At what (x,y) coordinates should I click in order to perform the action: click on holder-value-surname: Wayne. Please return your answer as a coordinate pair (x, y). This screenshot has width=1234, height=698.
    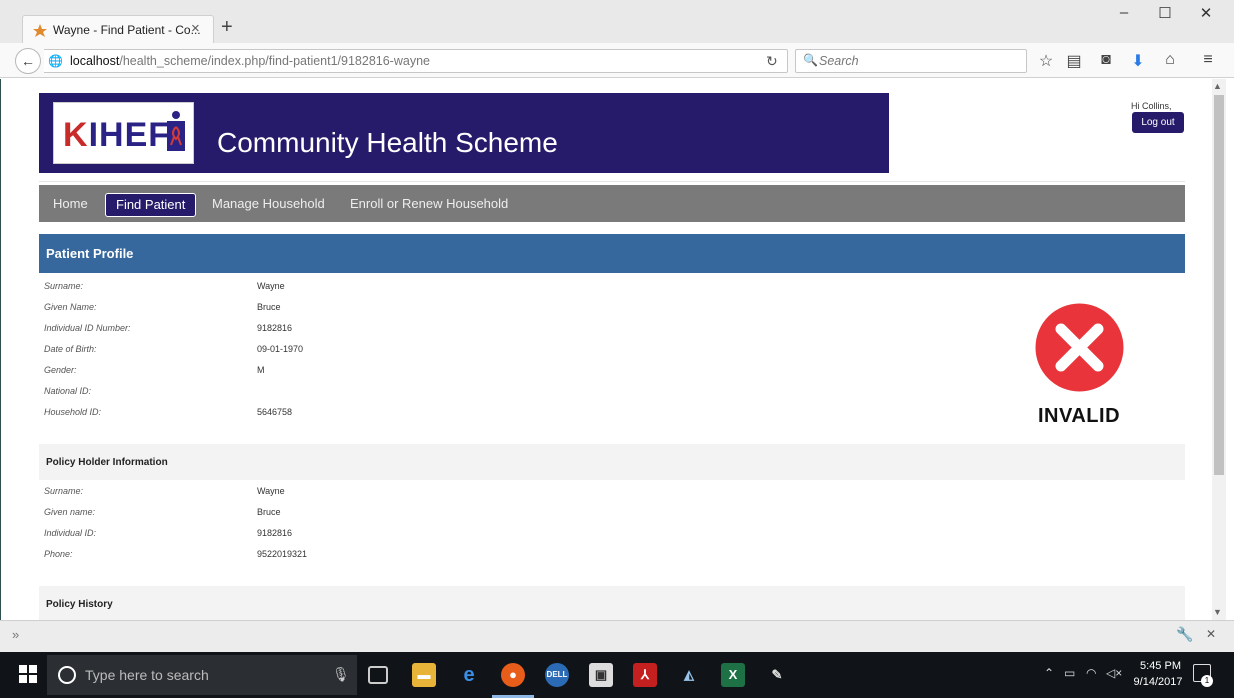
    Looking at the image, I should click on (271, 491).